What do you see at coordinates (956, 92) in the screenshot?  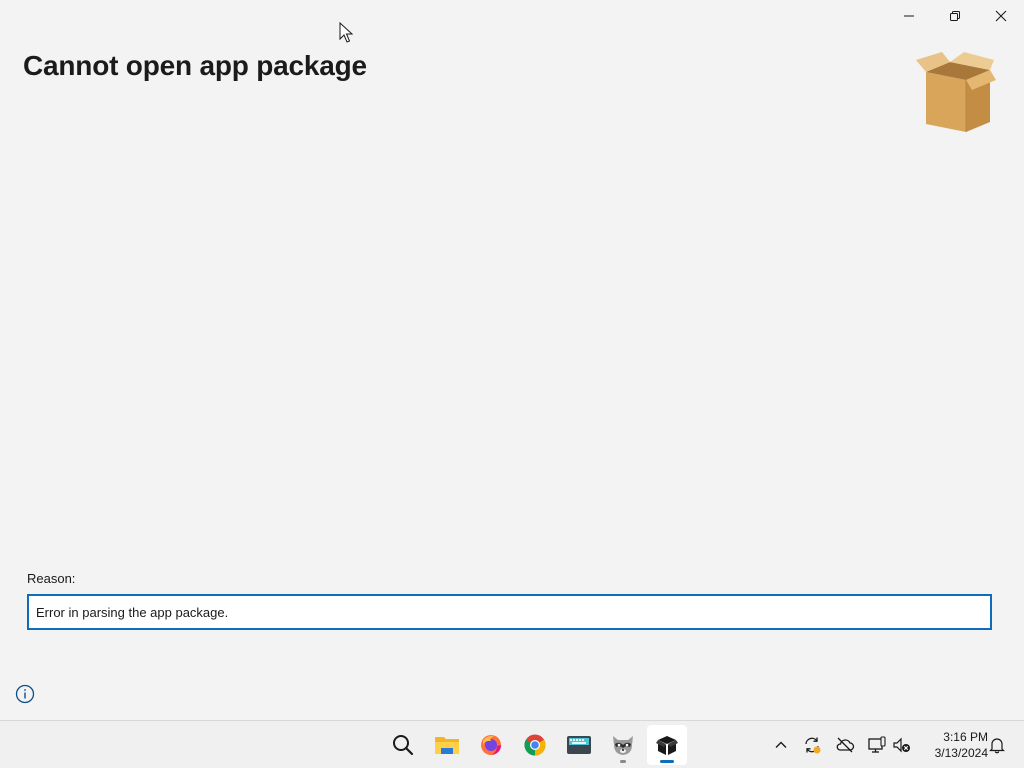 I see `package-box-icon` at bounding box center [956, 92].